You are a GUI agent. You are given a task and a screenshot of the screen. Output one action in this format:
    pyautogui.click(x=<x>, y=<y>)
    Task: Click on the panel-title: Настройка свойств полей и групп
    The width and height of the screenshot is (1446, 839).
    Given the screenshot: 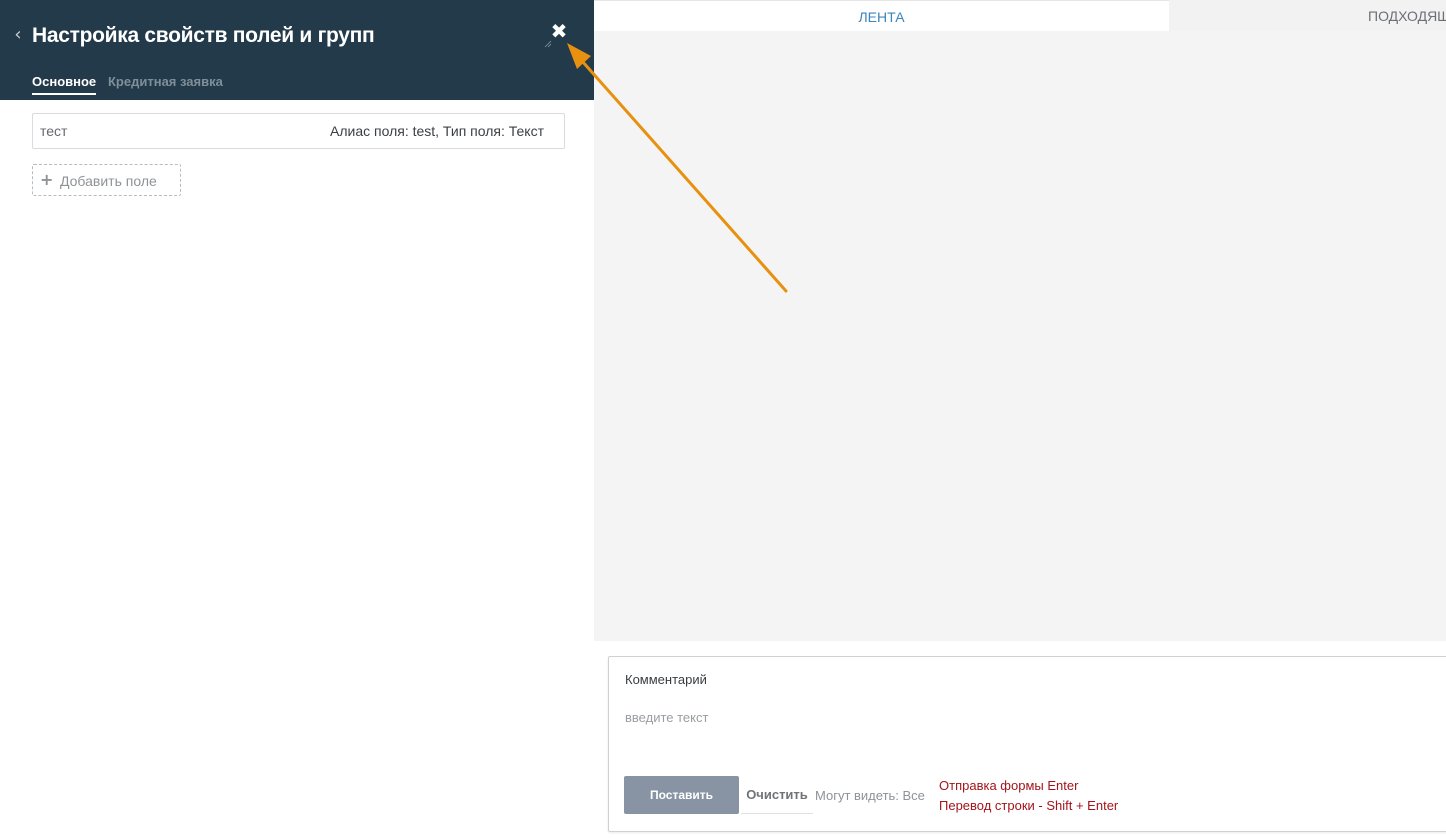 What is the action you would take?
    pyautogui.click(x=203, y=35)
    